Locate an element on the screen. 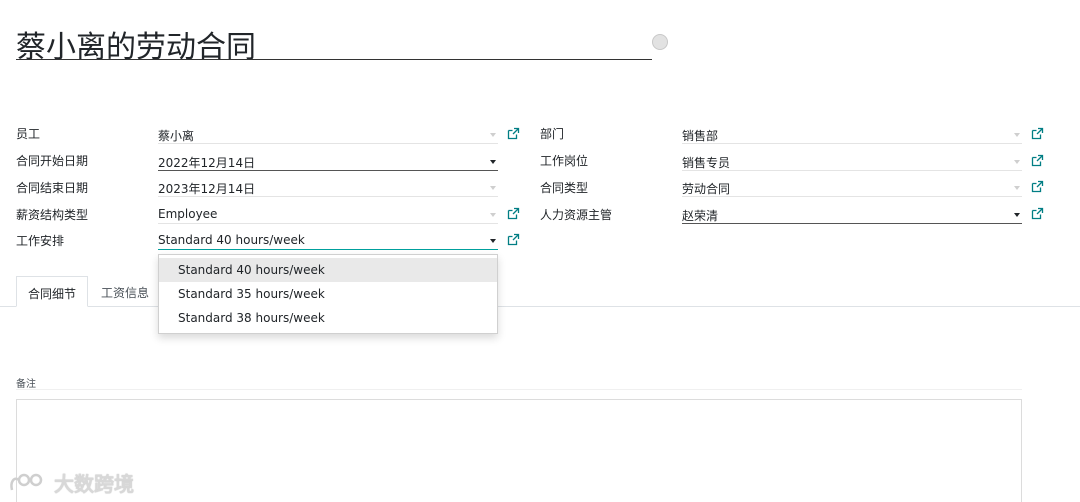  label-job-position: 工作岗位 is located at coordinates (564, 161).